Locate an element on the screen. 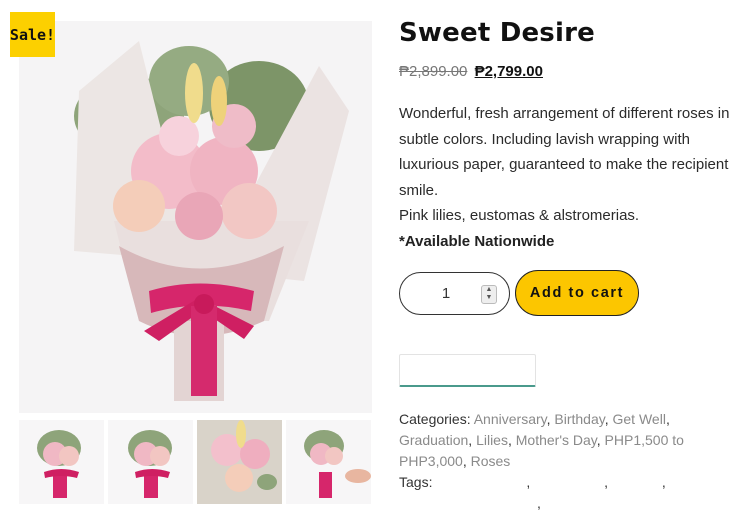 The height and width of the screenshot is (515, 750). price-sale: ₱2,799.00 is located at coordinates (508, 71).